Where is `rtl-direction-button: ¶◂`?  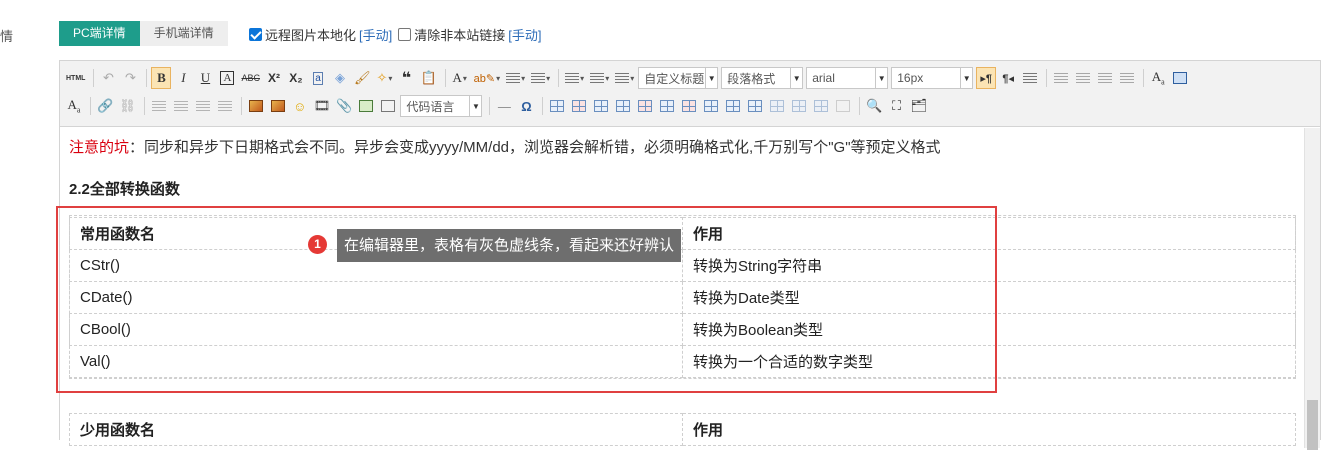
rtl-direction-button: ¶◂ is located at coordinates (1008, 78).